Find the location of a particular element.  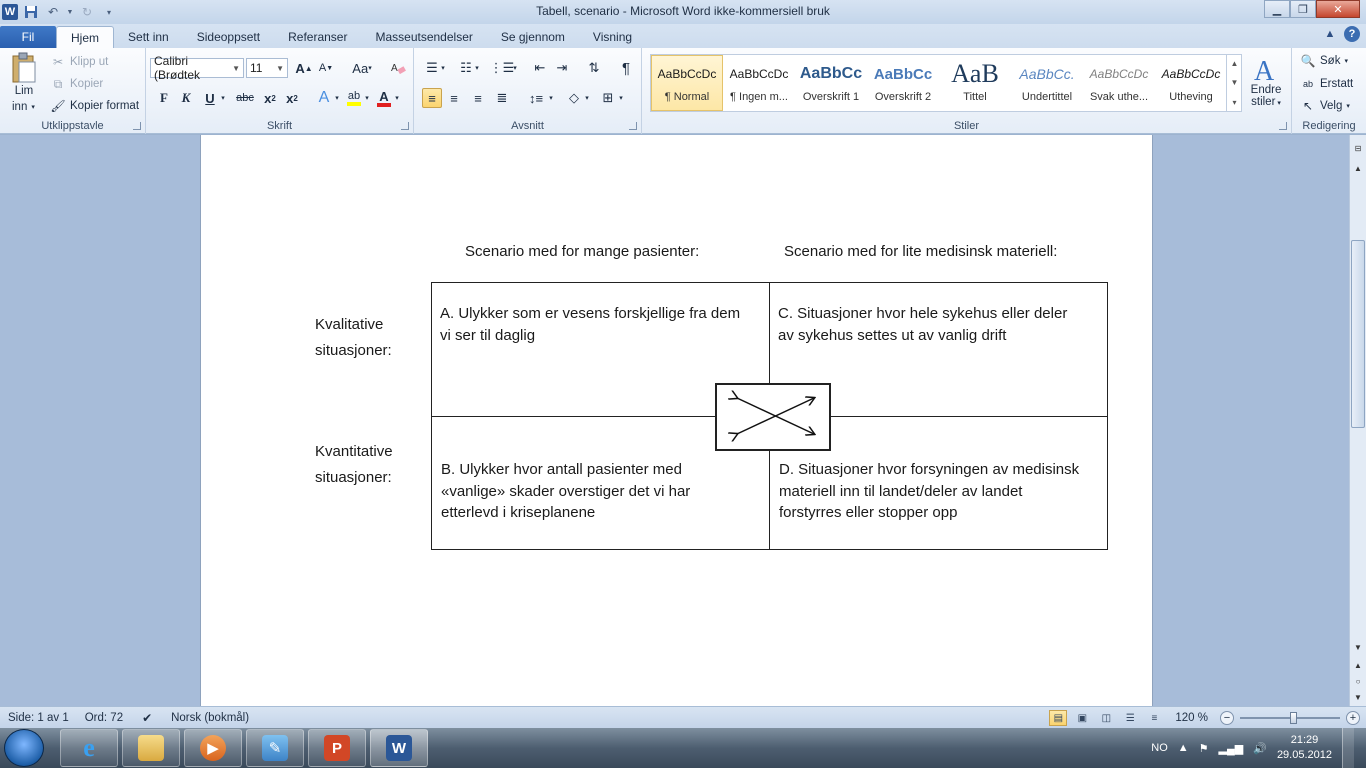

volume-icon: 🔊 is located at coordinates (1260, 748).